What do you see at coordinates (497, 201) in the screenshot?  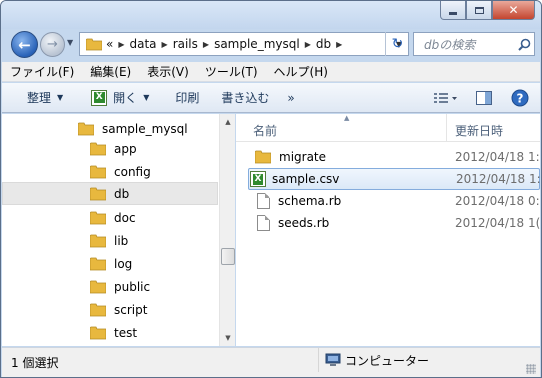 I see `file-date: 2012/04/18 0:` at bounding box center [497, 201].